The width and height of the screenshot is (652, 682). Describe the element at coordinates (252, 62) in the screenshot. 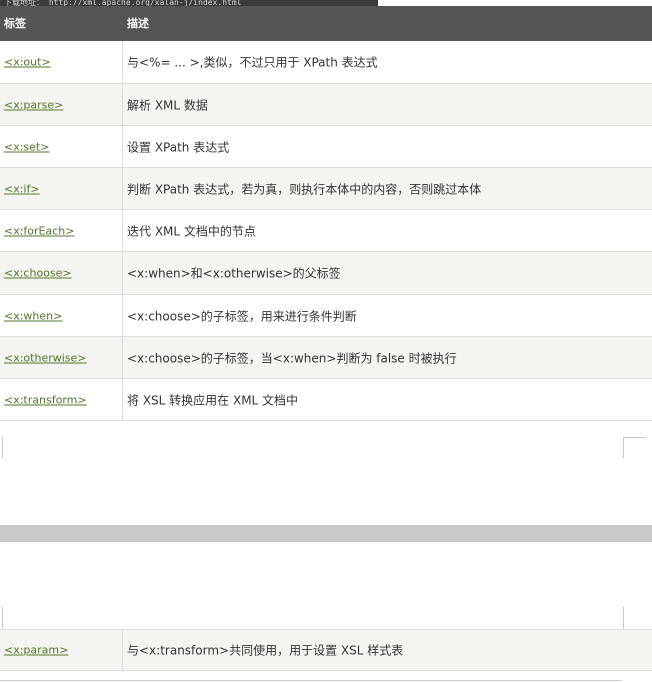

I see `row-description: 与<%= ... >,类似，不过只用于 XPath 表达式` at that location.